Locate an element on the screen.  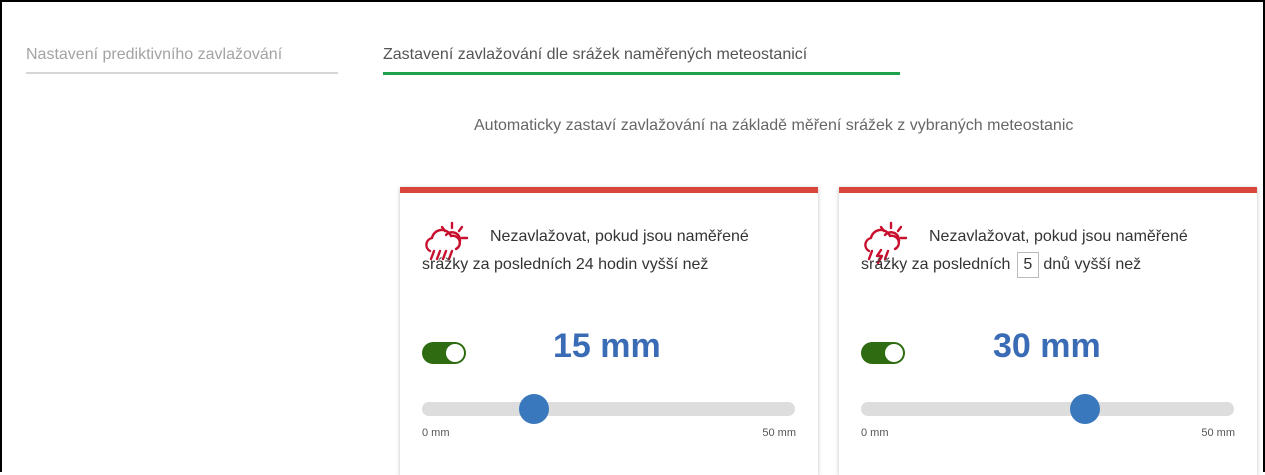
threshold-value: 30 mm is located at coordinates (1047, 346).